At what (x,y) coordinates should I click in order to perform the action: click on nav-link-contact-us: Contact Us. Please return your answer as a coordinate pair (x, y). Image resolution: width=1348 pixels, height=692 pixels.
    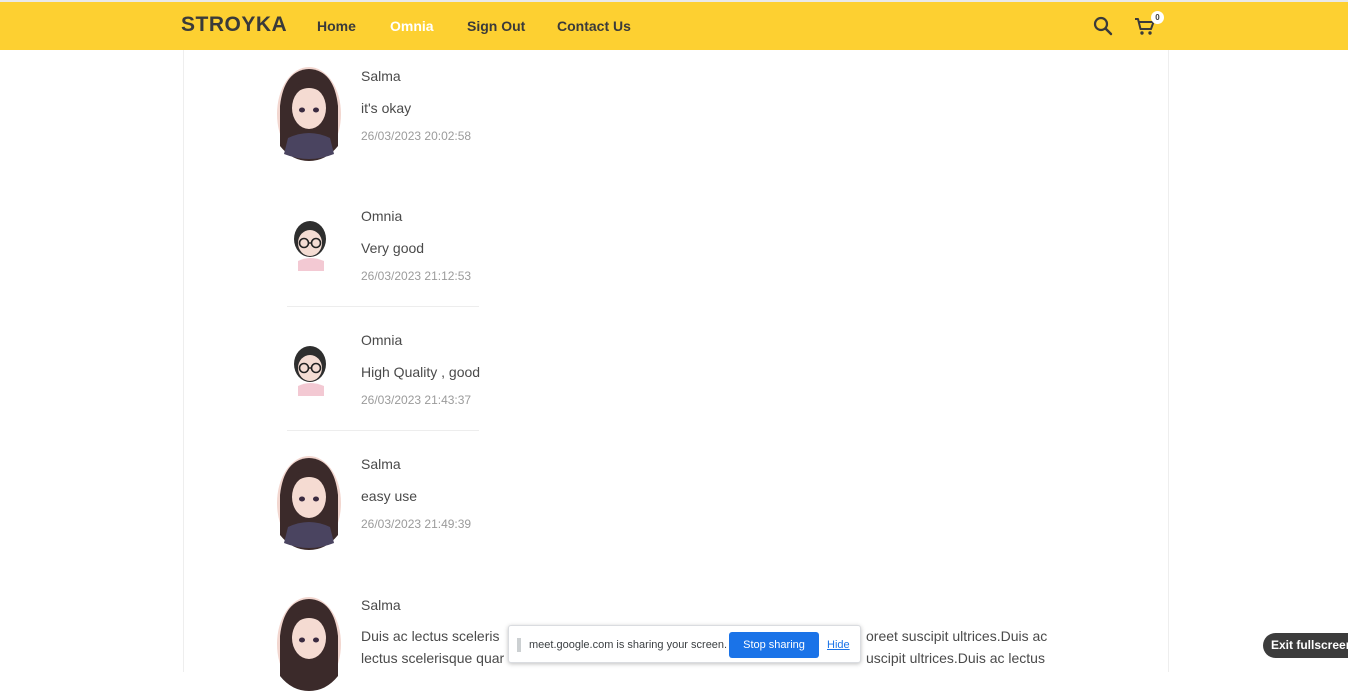
    Looking at the image, I should click on (594, 26).